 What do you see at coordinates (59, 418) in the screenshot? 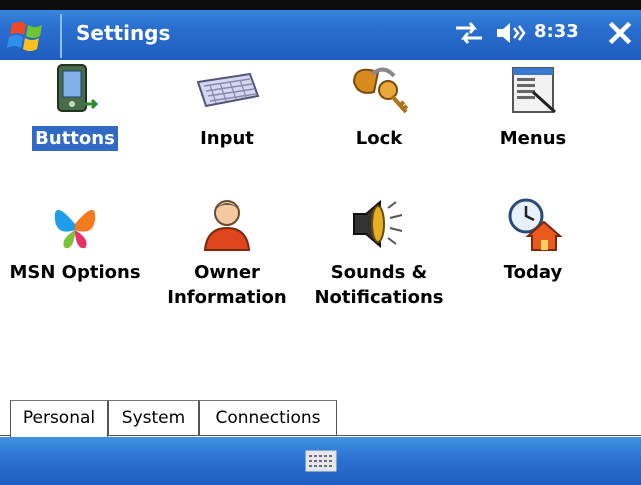
I see `tab-personal: Personal` at bounding box center [59, 418].